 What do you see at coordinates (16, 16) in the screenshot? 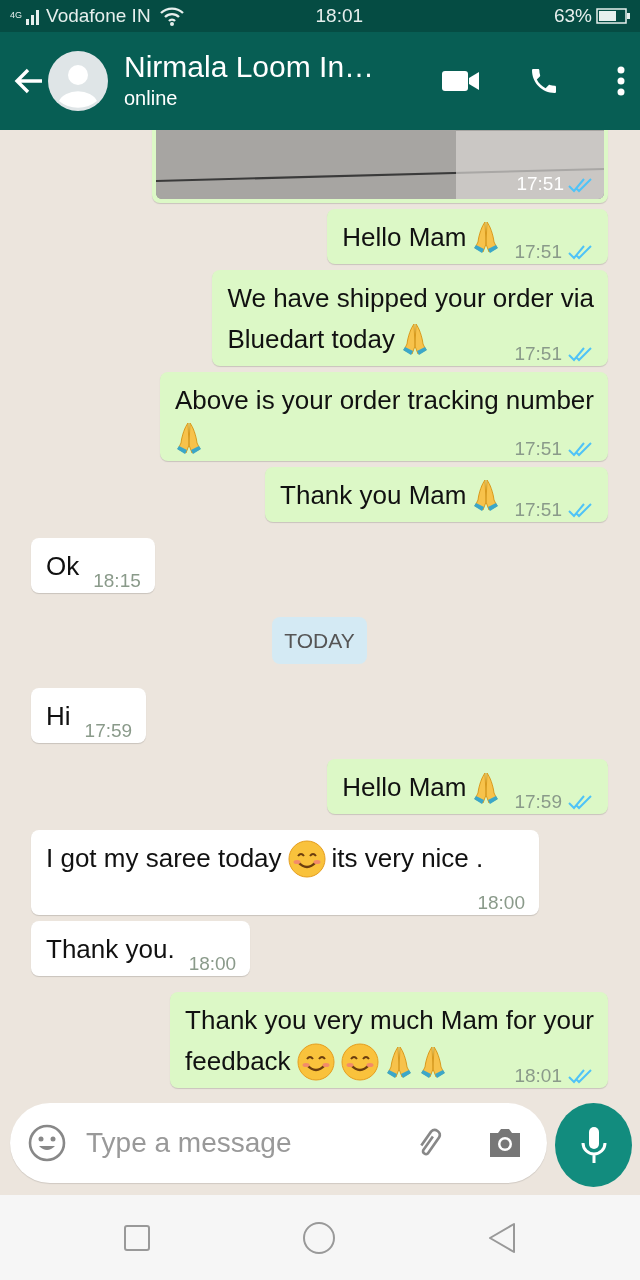
I see `network-label: 4G` at bounding box center [16, 16].